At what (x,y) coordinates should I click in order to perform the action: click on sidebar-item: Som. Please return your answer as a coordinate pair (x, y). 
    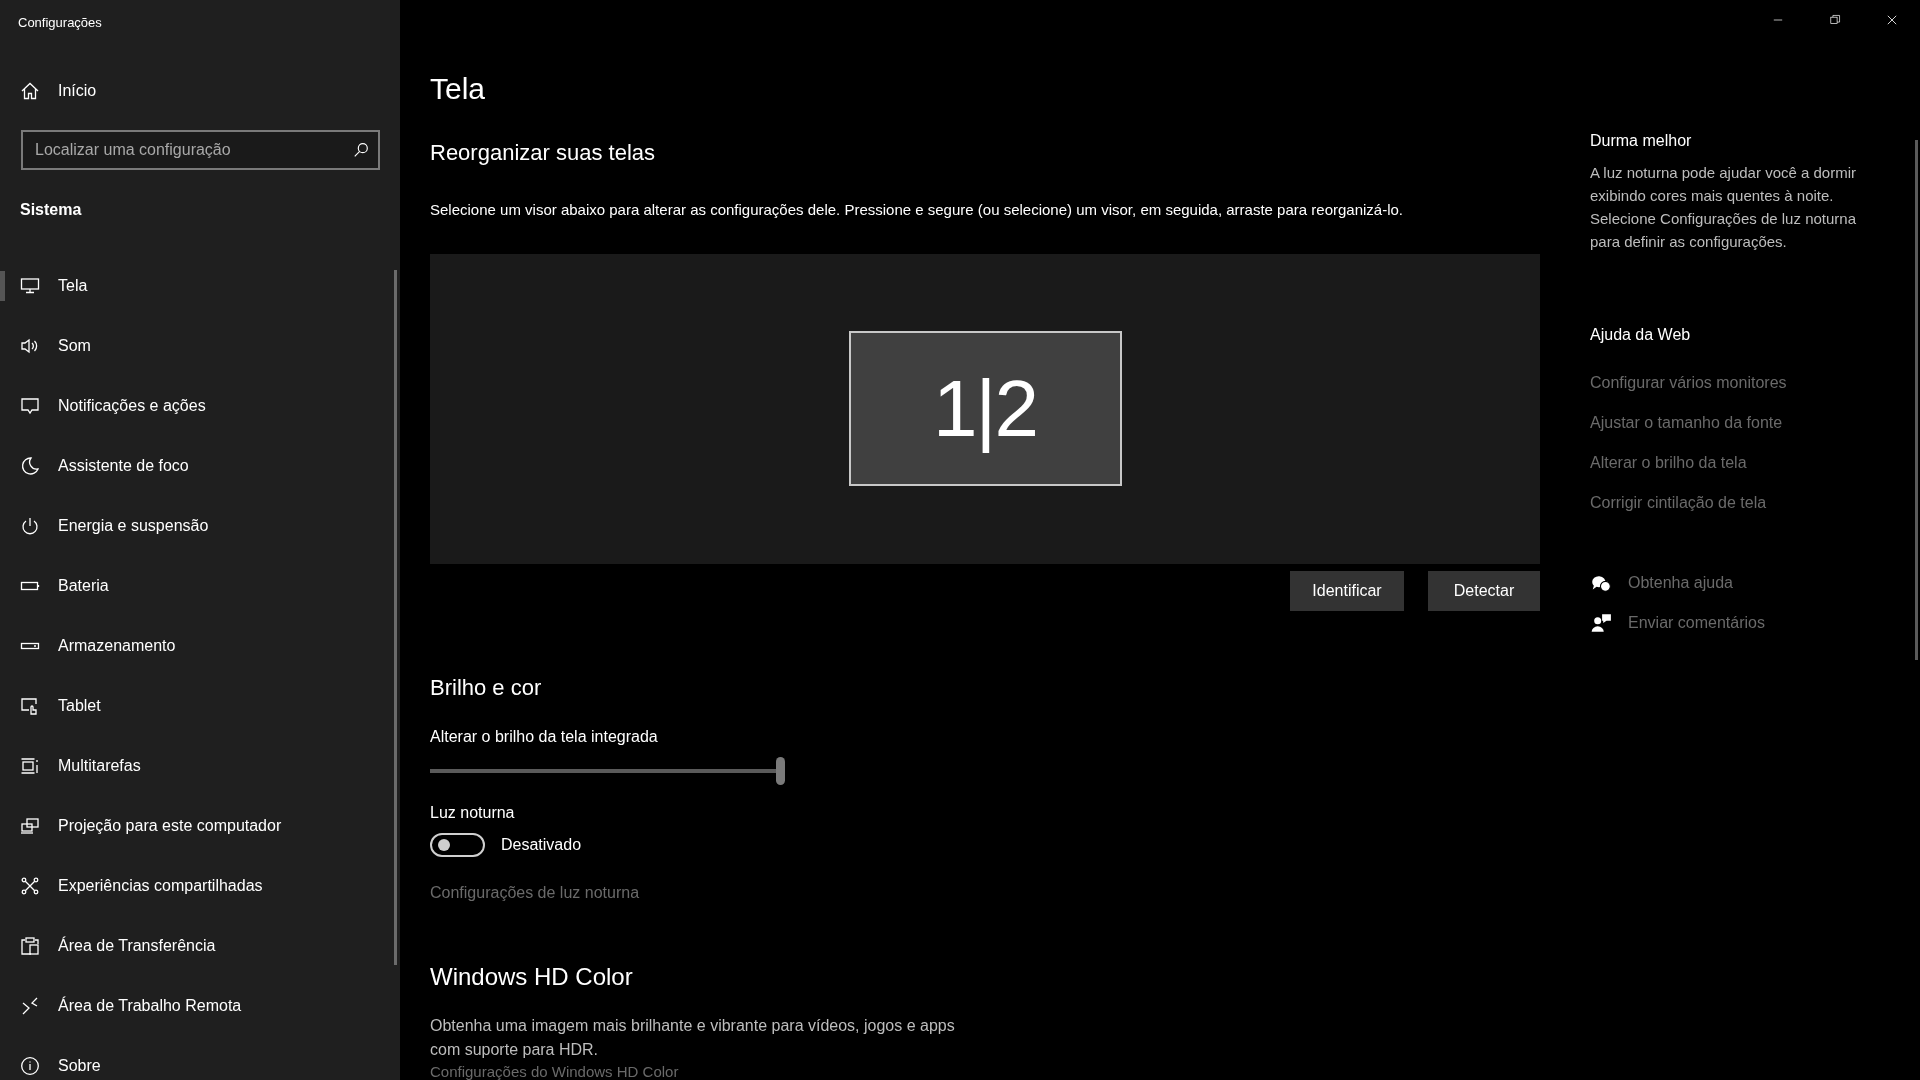
    Looking at the image, I should click on (200, 346).